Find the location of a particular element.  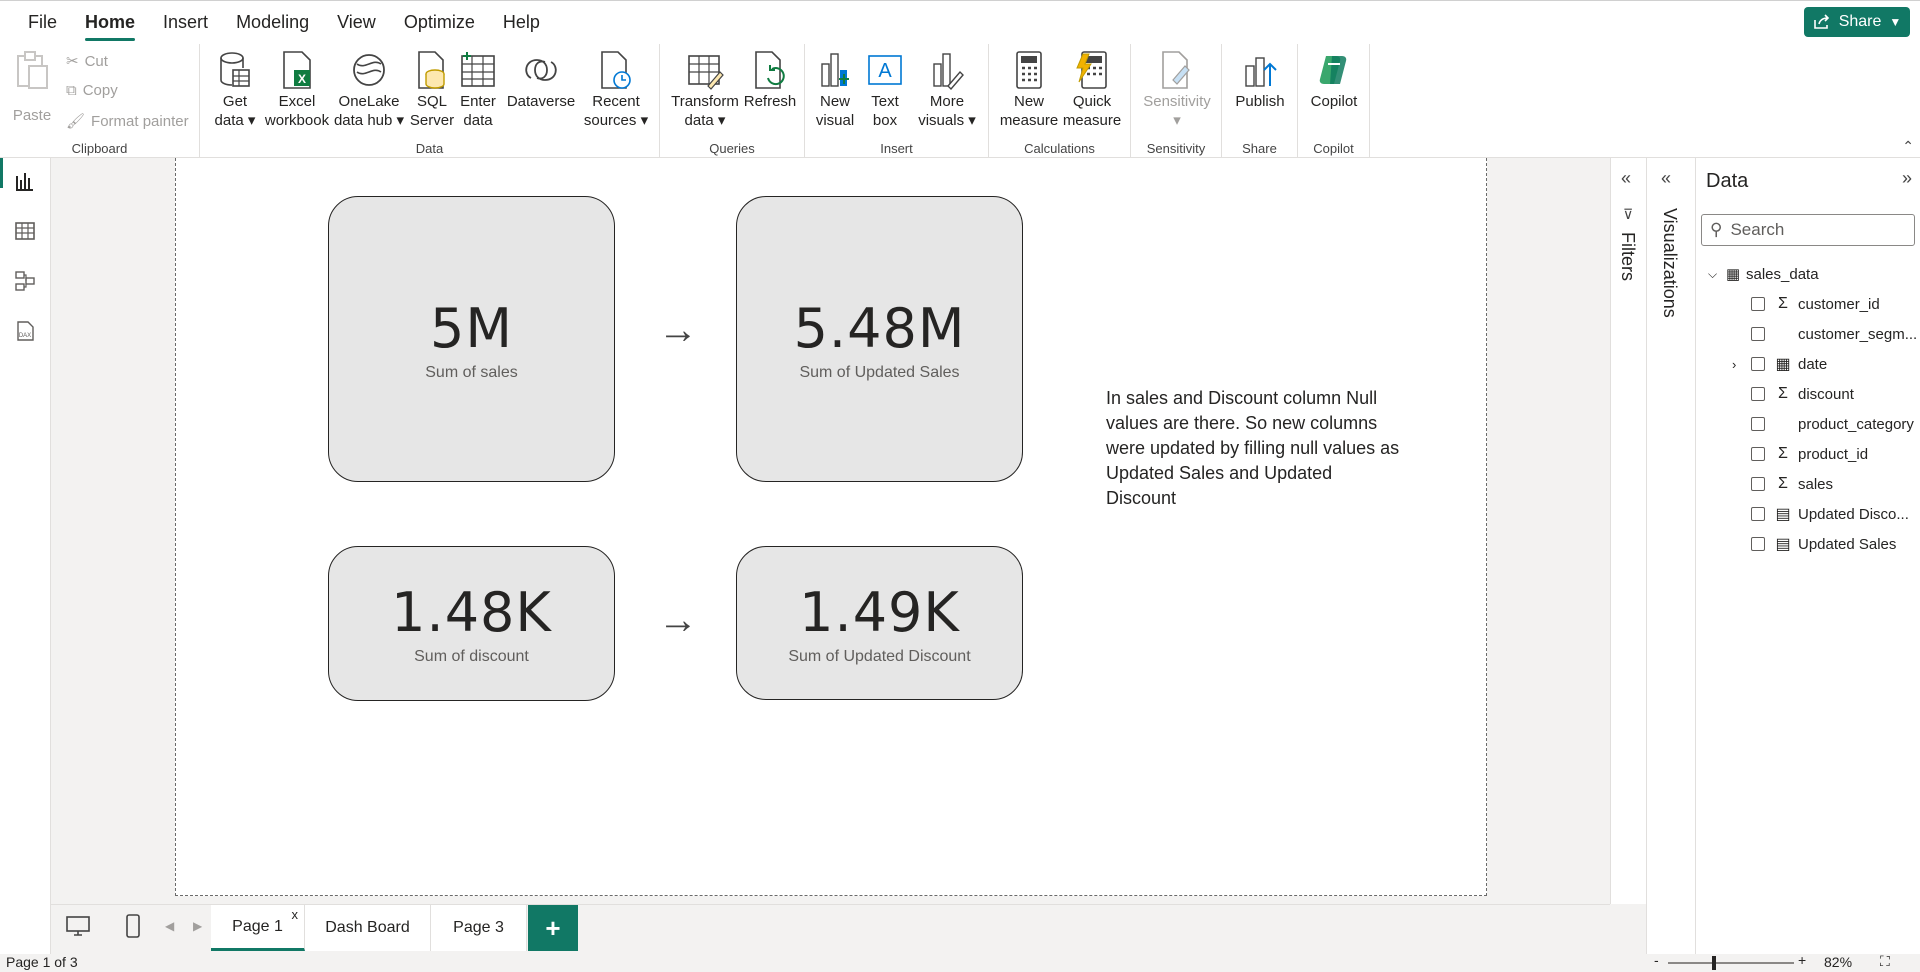

menu-view: View is located at coordinates (356, 23).